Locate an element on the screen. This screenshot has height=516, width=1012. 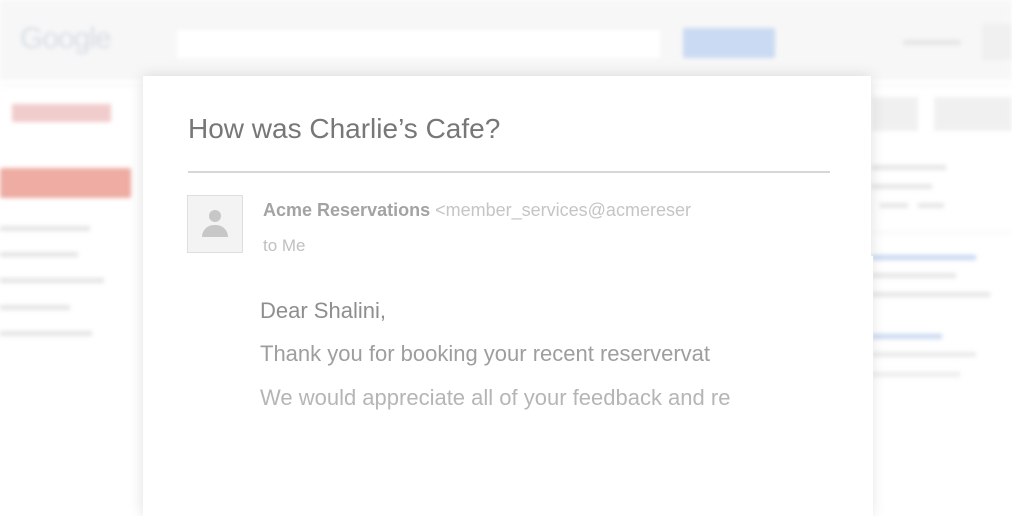
compose-button is located at coordinates (65, 183).